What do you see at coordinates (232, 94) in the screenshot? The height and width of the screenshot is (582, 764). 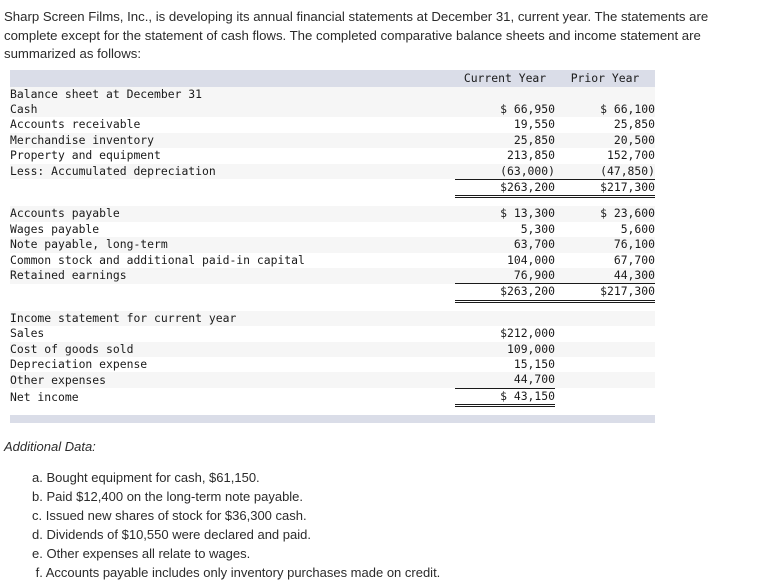 I see `balance-sheet-title: Balance sheet at December 31` at bounding box center [232, 94].